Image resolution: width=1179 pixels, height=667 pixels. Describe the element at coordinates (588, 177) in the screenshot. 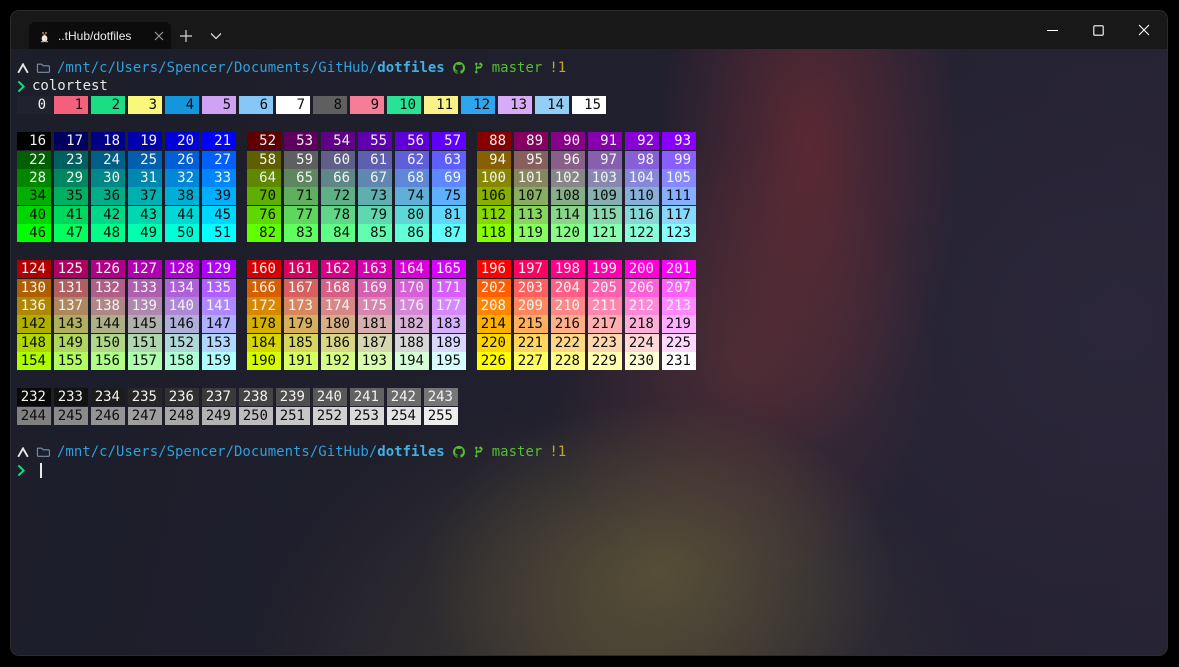

I see `color-cube-group: 100 101 102 103 104 105` at that location.